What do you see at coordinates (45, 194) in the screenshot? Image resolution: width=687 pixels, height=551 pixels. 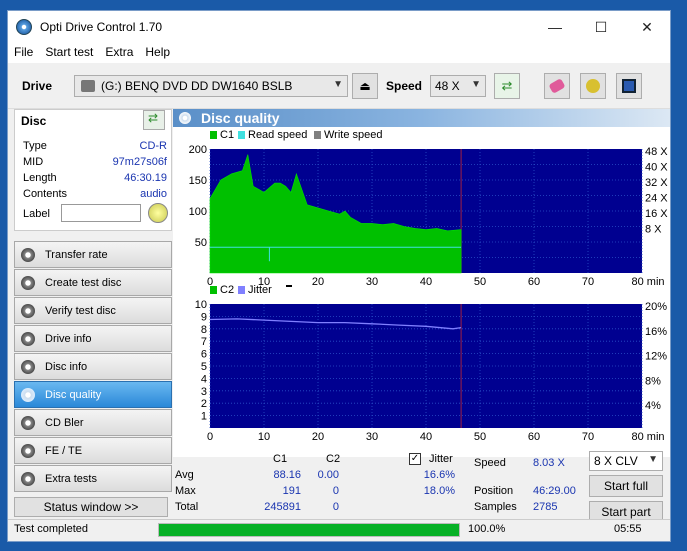 I see `disc-contents-label: Contents` at bounding box center [45, 194].